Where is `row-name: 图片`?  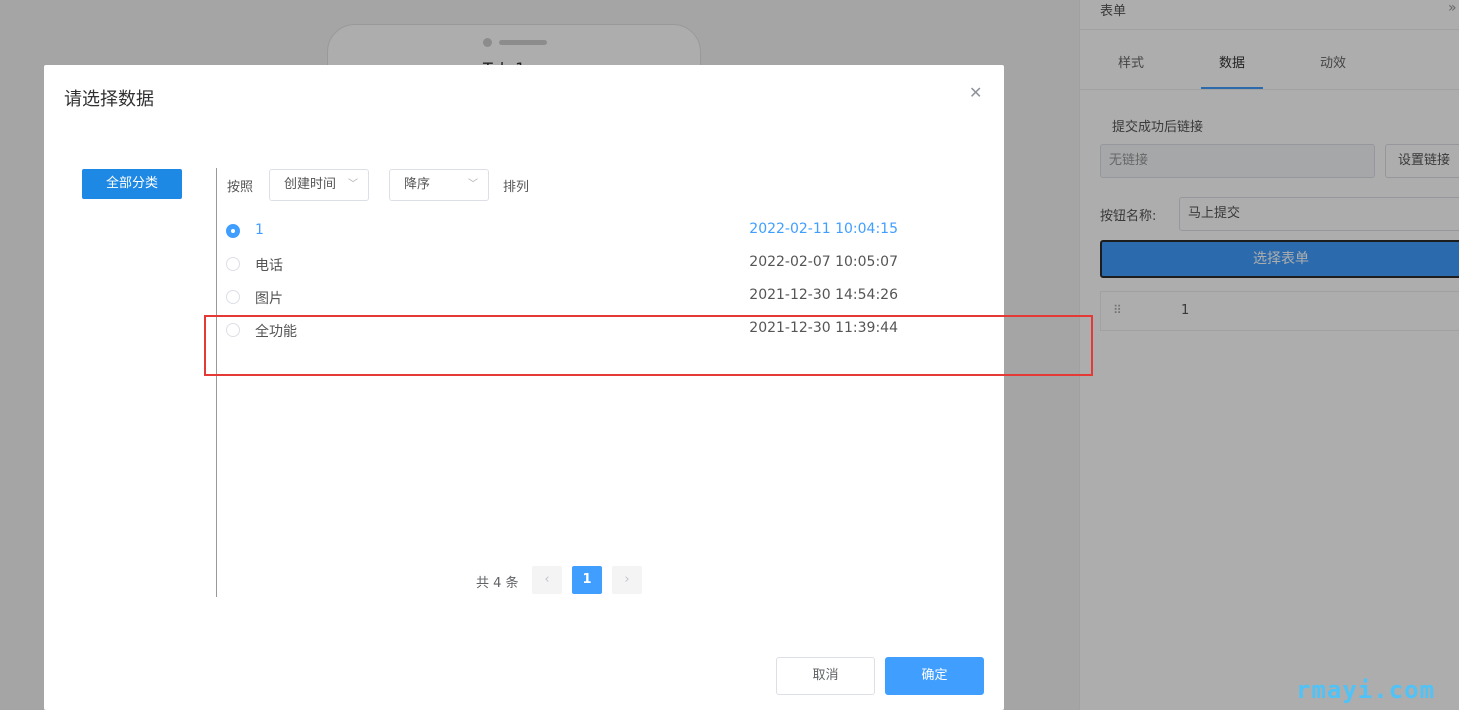
row-name: 图片 is located at coordinates (269, 299).